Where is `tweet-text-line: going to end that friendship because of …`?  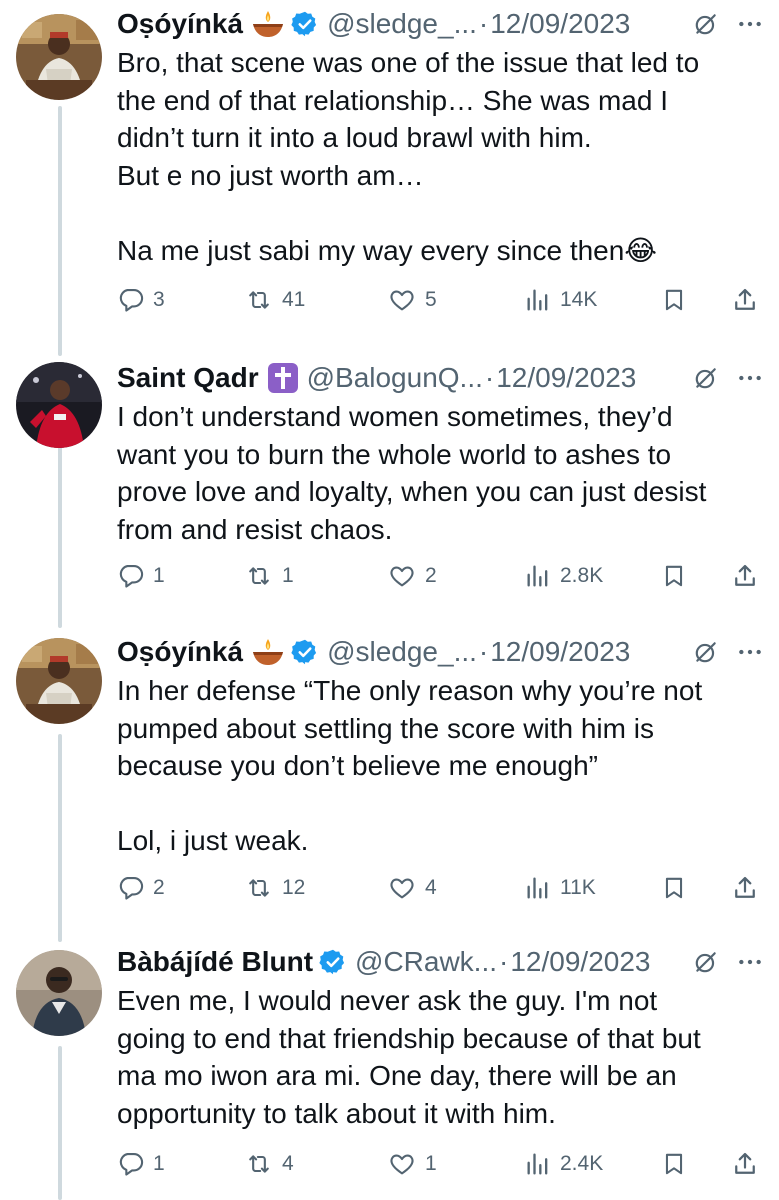
tweet-text-line: going to end that friendship because of … is located at coordinates (409, 1038).